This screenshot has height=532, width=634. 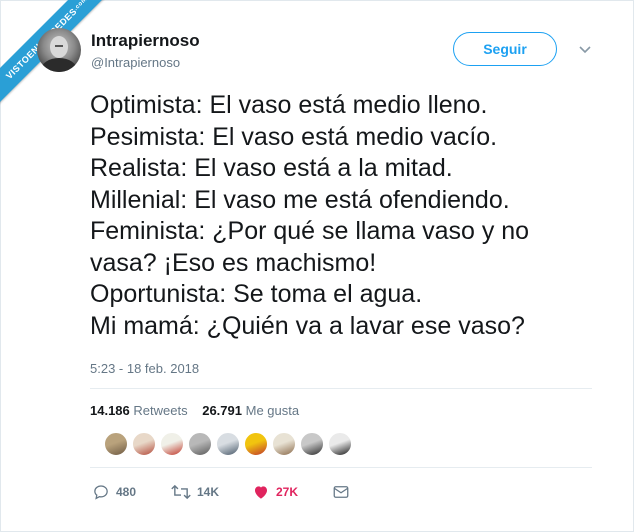 What do you see at coordinates (300, 199) in the screenshot?
I see `tweet-line: Millenial: El vaso me está ofendiendo.` at bounding box center [300, 199].